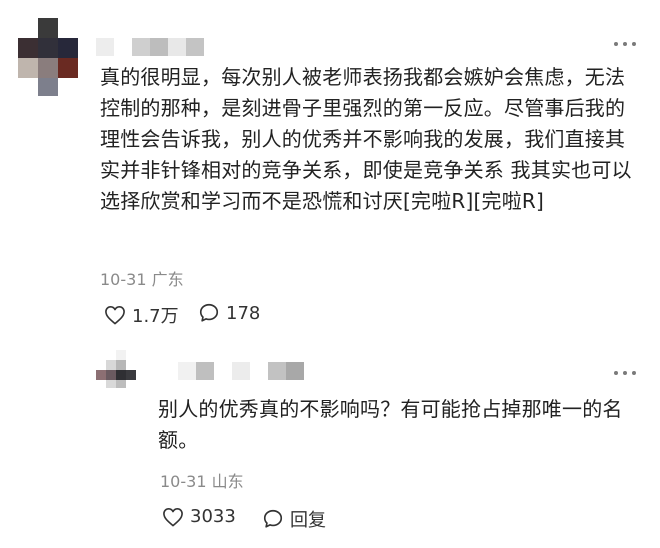 The width and height of the screenshot is (660, 548). What do you see at coordinates (243, 313) in the screenshot?
I see `comment-count: 178` at bounding box center [243, 313].